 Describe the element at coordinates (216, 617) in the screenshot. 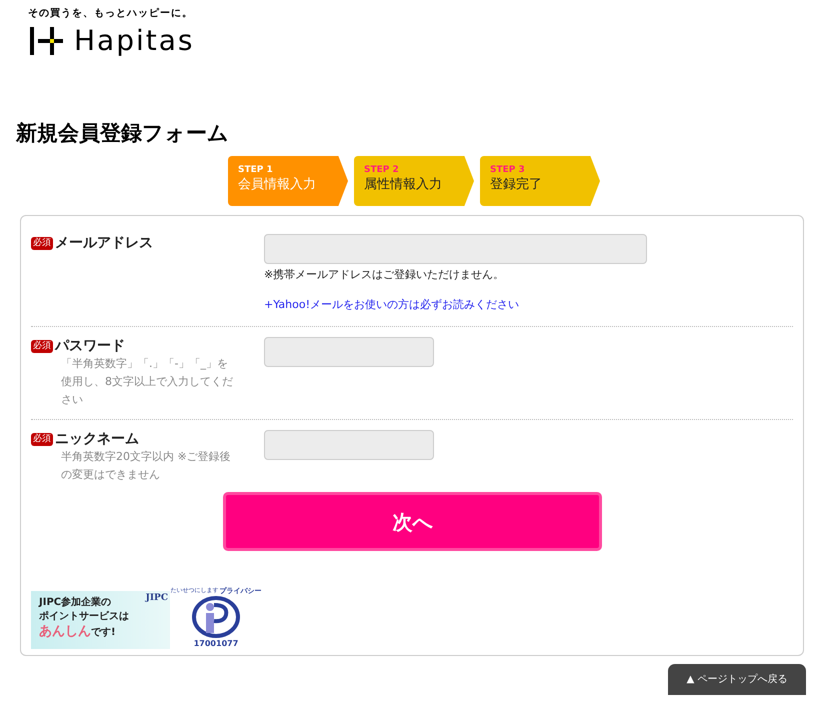

I see `privacy-mark-icon` at that location.